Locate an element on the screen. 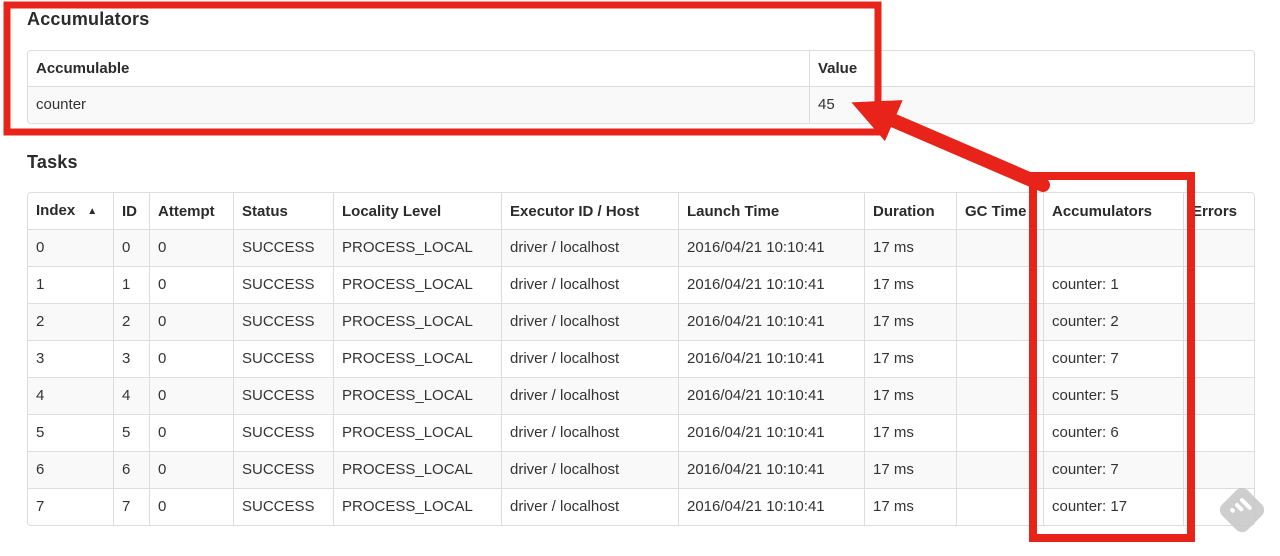  cell-index: 3 is located at coordinates (70, 358).